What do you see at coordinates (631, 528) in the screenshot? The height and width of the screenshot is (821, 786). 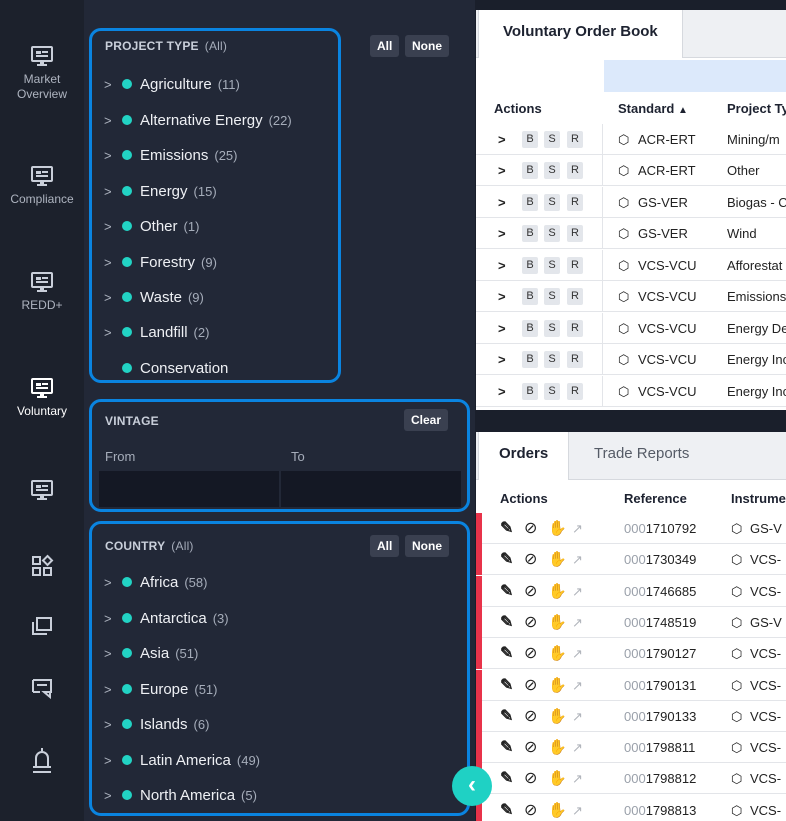 I see `order-row: ✎ ⊘ ✋ ↗ 0001710792 ⬡ GS-V` at bounding box center [631, 528].